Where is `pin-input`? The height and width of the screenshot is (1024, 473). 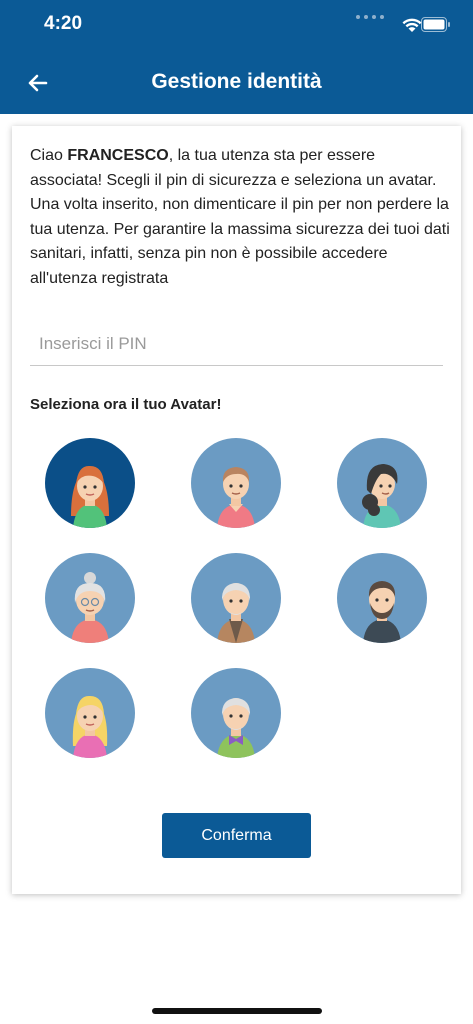
pin-input is located at coordinates (236, 344).